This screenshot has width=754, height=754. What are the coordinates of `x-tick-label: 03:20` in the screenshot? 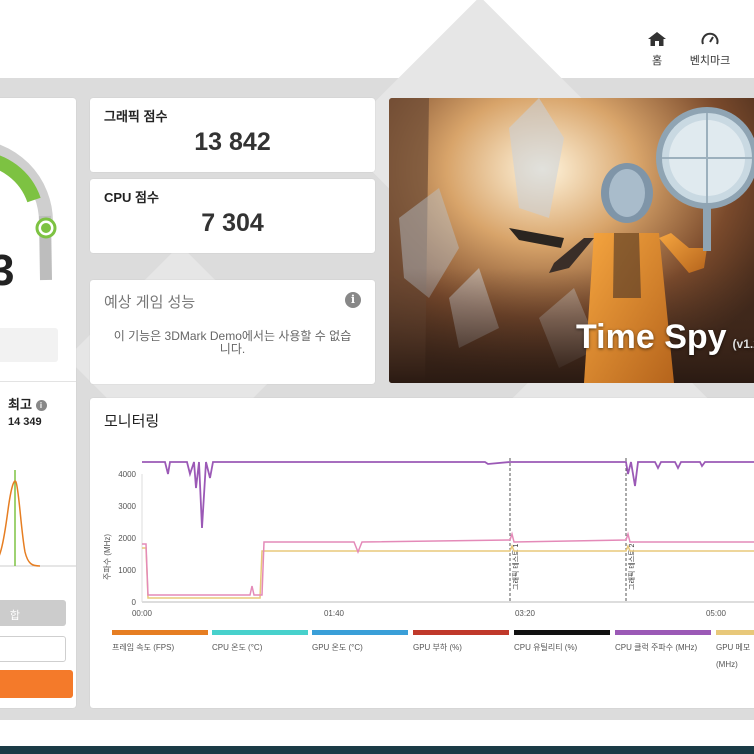 It's located at (525, 613).